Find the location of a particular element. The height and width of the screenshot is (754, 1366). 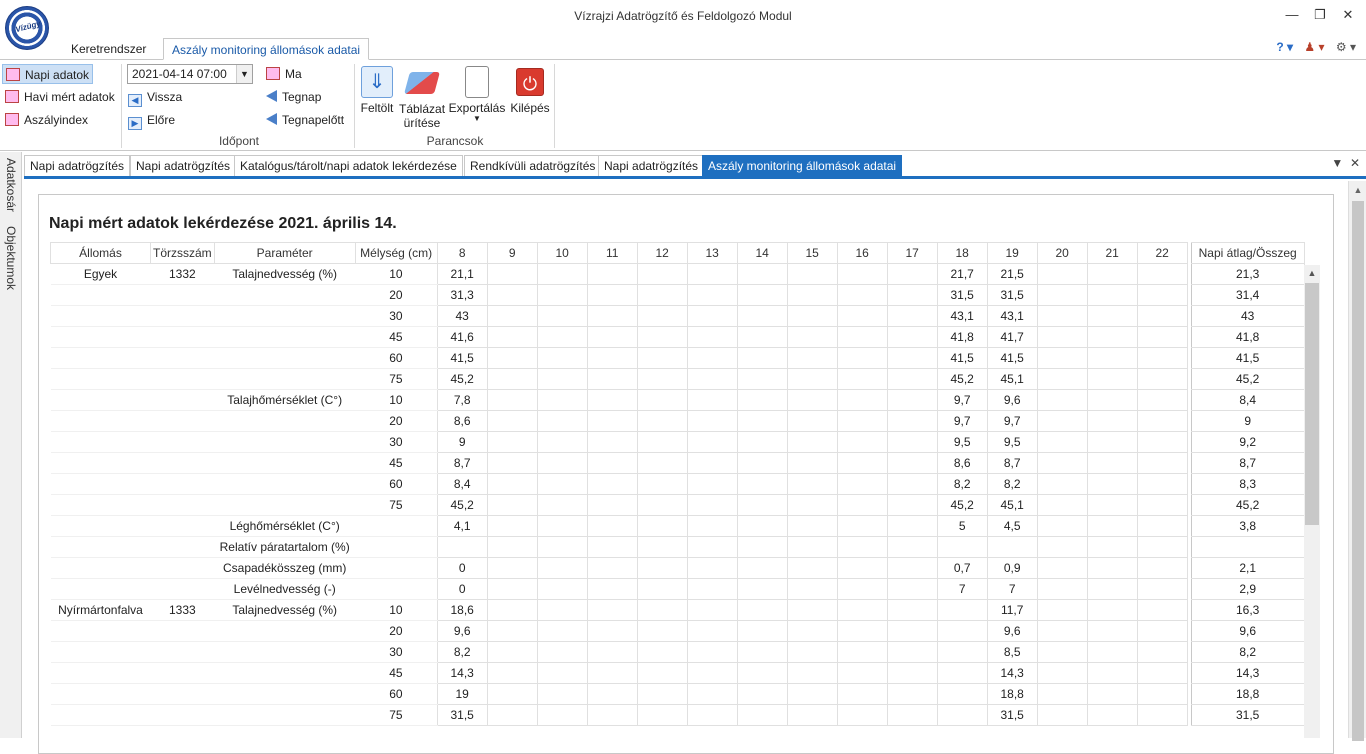

yesterday-button: Tegnap is located at coordinates (293, 97).